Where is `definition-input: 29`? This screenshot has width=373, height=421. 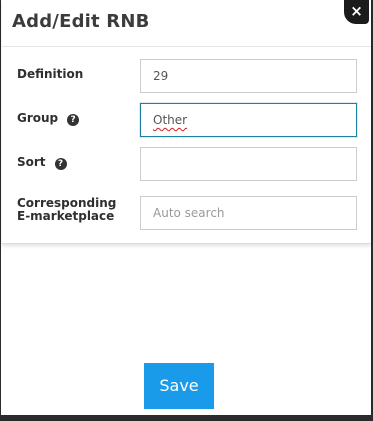
definition-input: 29 is located at coordinates (248, 76).